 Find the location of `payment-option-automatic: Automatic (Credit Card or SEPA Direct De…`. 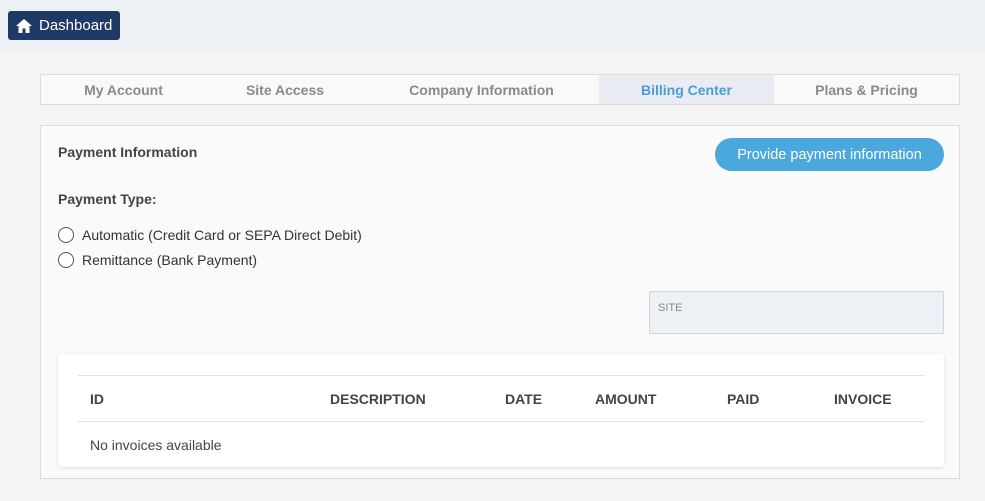

payment-option-automatic: Automatic (Credit Card or SEPA Direct De… is located at coordinates (210, 235).